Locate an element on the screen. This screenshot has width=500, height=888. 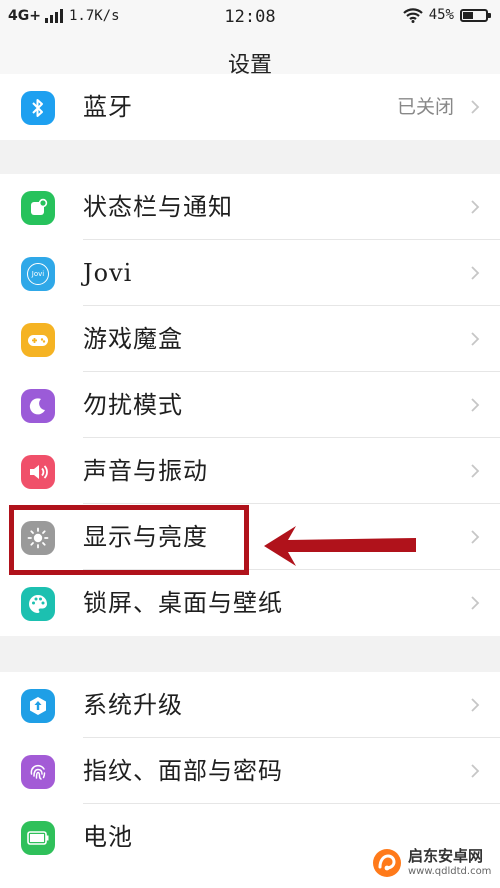
jovi-icon-text: Jovi is located at coordinates (38, 274).